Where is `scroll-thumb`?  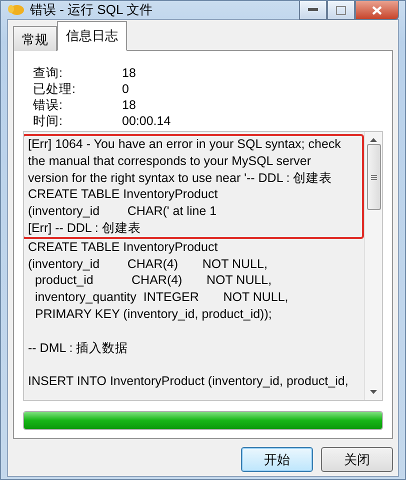
scroll-thumb is located at coordinates (373, 177).